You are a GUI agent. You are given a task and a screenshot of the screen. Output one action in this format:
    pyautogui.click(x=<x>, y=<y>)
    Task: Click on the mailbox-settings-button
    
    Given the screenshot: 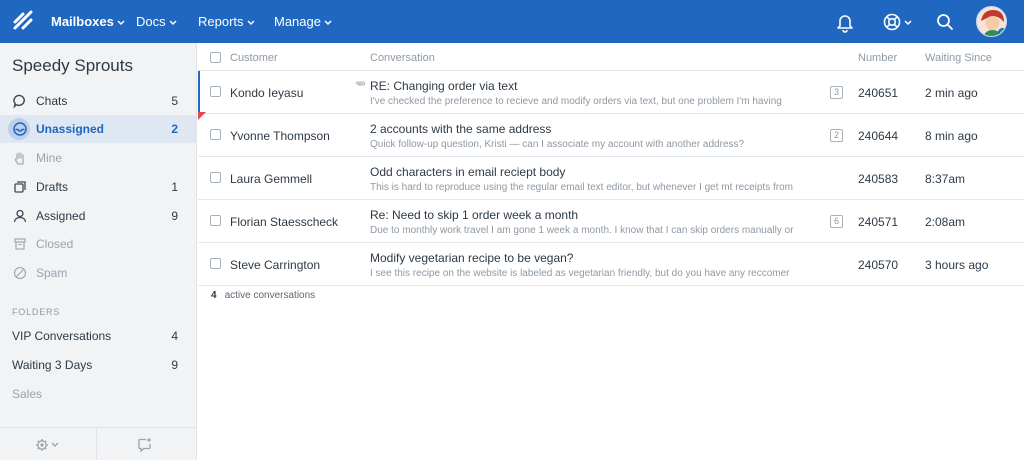 What is the action you would take?
    pyautogui.click(x=48, y=444)
    